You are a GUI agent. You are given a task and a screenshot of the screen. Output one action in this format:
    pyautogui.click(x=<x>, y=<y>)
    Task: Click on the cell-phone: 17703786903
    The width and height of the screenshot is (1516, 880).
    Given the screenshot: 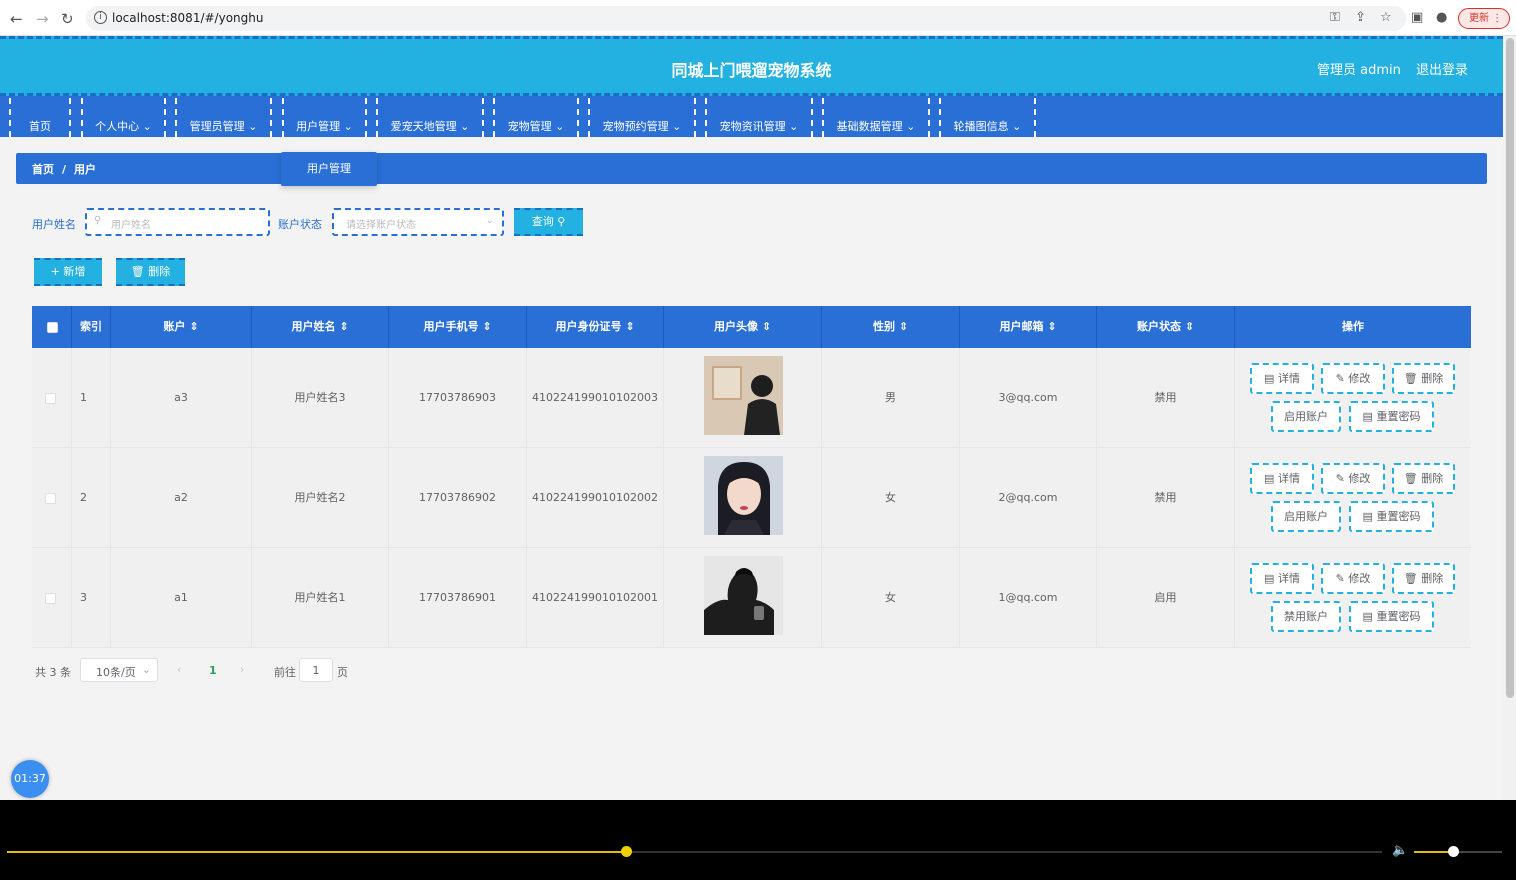 What is the action you would take?
    pyautogui.click(x=458, y=398)
    